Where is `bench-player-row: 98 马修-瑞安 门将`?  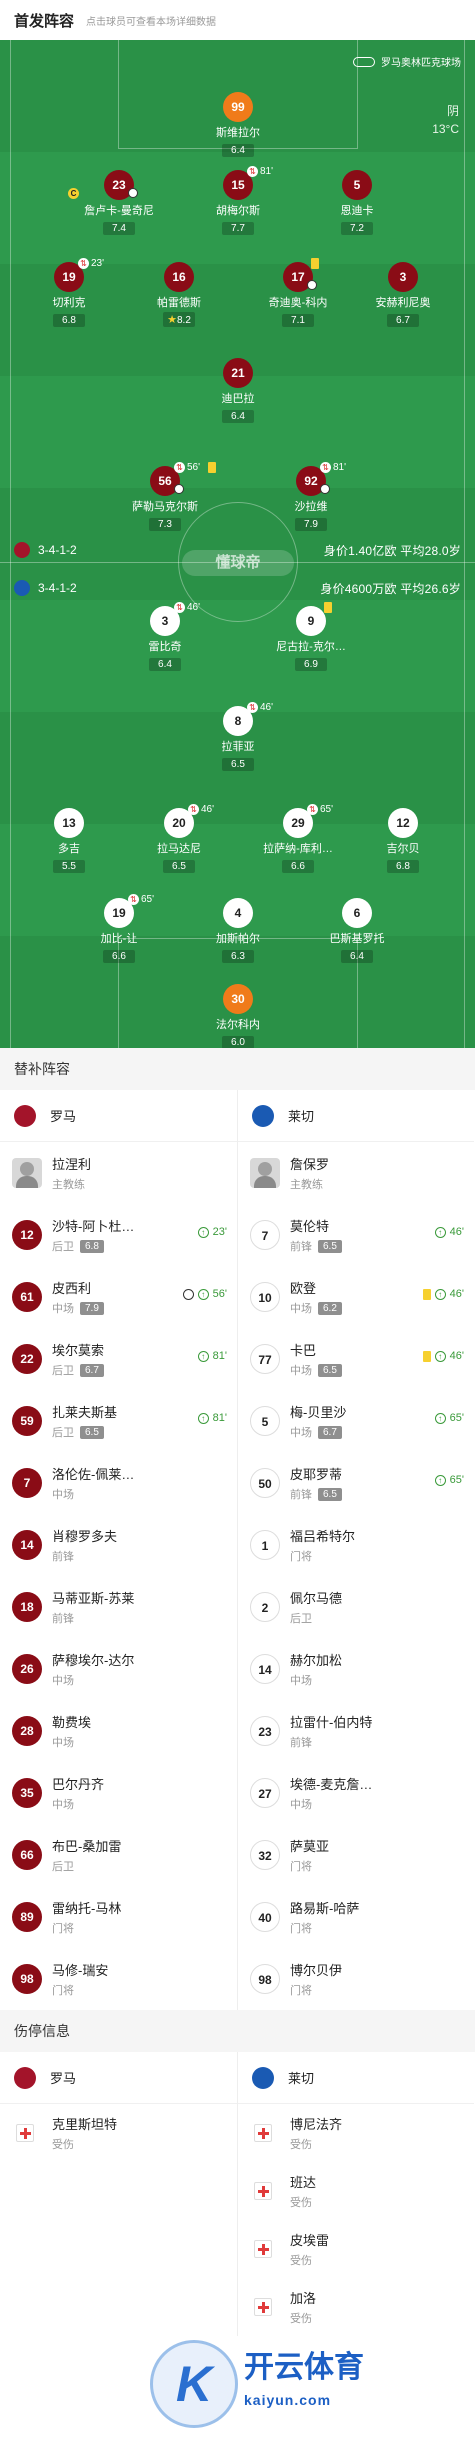 bench-player-row: 98 马修-瑞安 门将 is located at coordinates (118, 1979).